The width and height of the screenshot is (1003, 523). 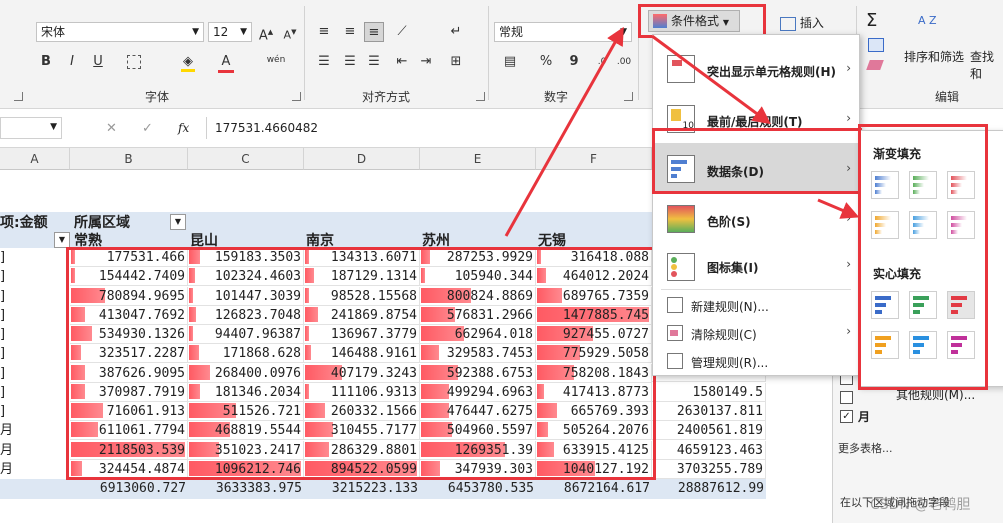 I want to click on arrow-to-button, so click(x=564, y=131).